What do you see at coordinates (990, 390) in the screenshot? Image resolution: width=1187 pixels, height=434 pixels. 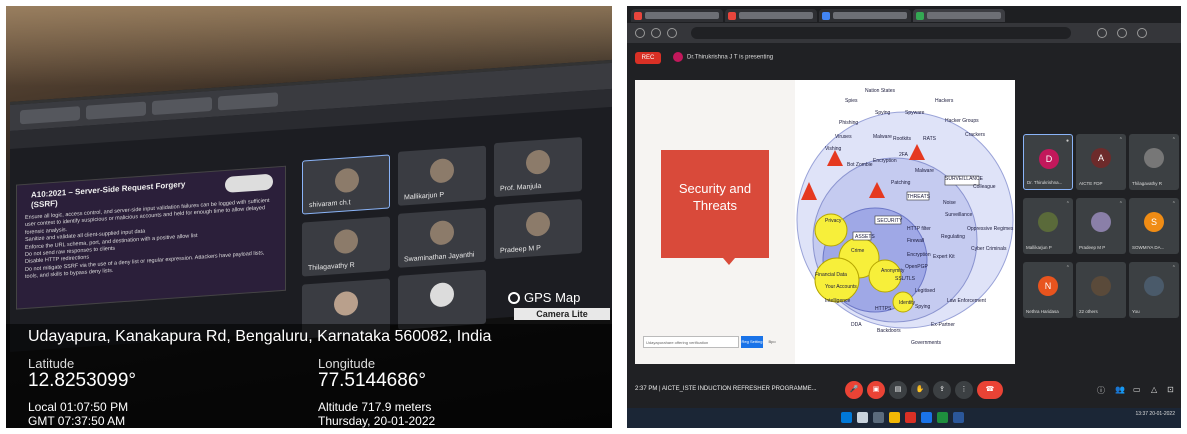 I see `end-call-button: ☎` at bounding box center [990, 390].